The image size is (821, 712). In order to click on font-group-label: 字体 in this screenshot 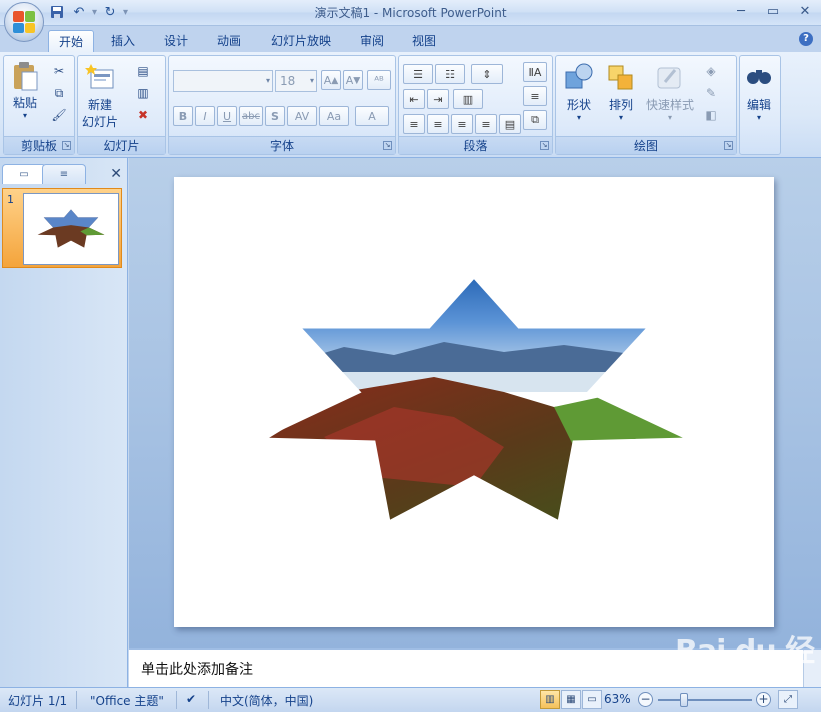, I will do `click(282, 145)`.